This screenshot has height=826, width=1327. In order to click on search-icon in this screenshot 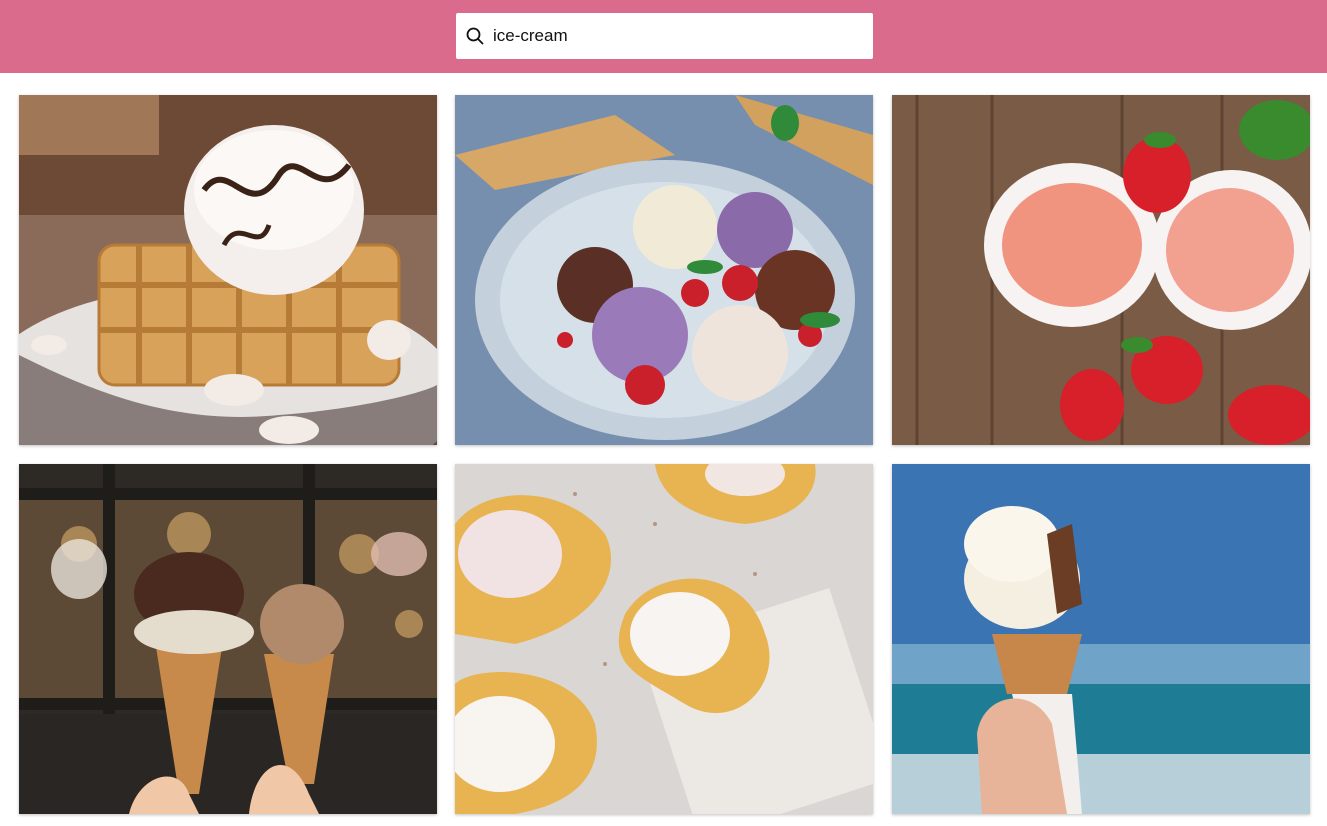, I will do `click(475, 36)`.